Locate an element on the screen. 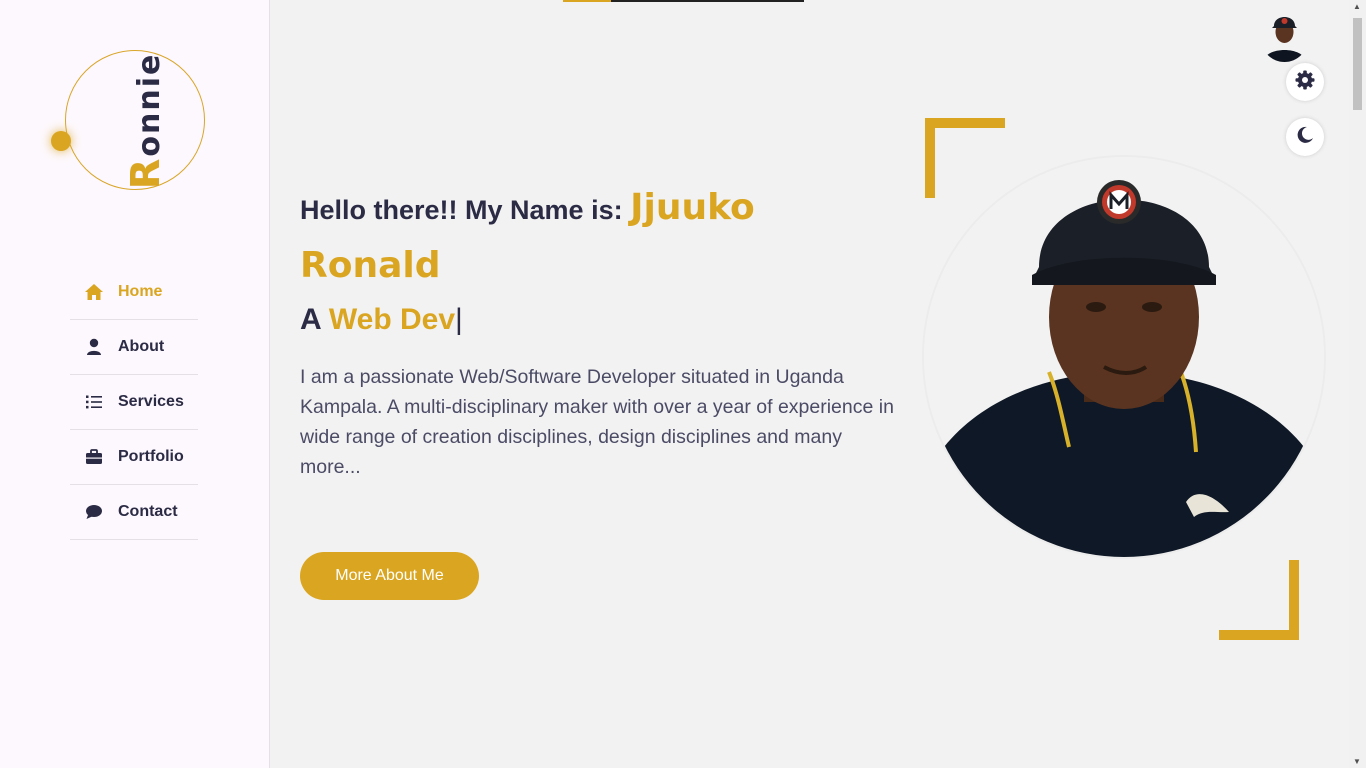 The image size is (1366, 768). nav-label-services: Services is located at coordinates (151, 401).